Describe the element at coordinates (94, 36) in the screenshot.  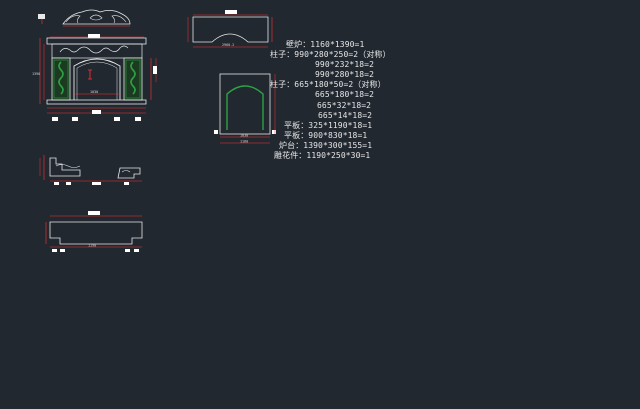
I see `top-dim-label-box` at that location.